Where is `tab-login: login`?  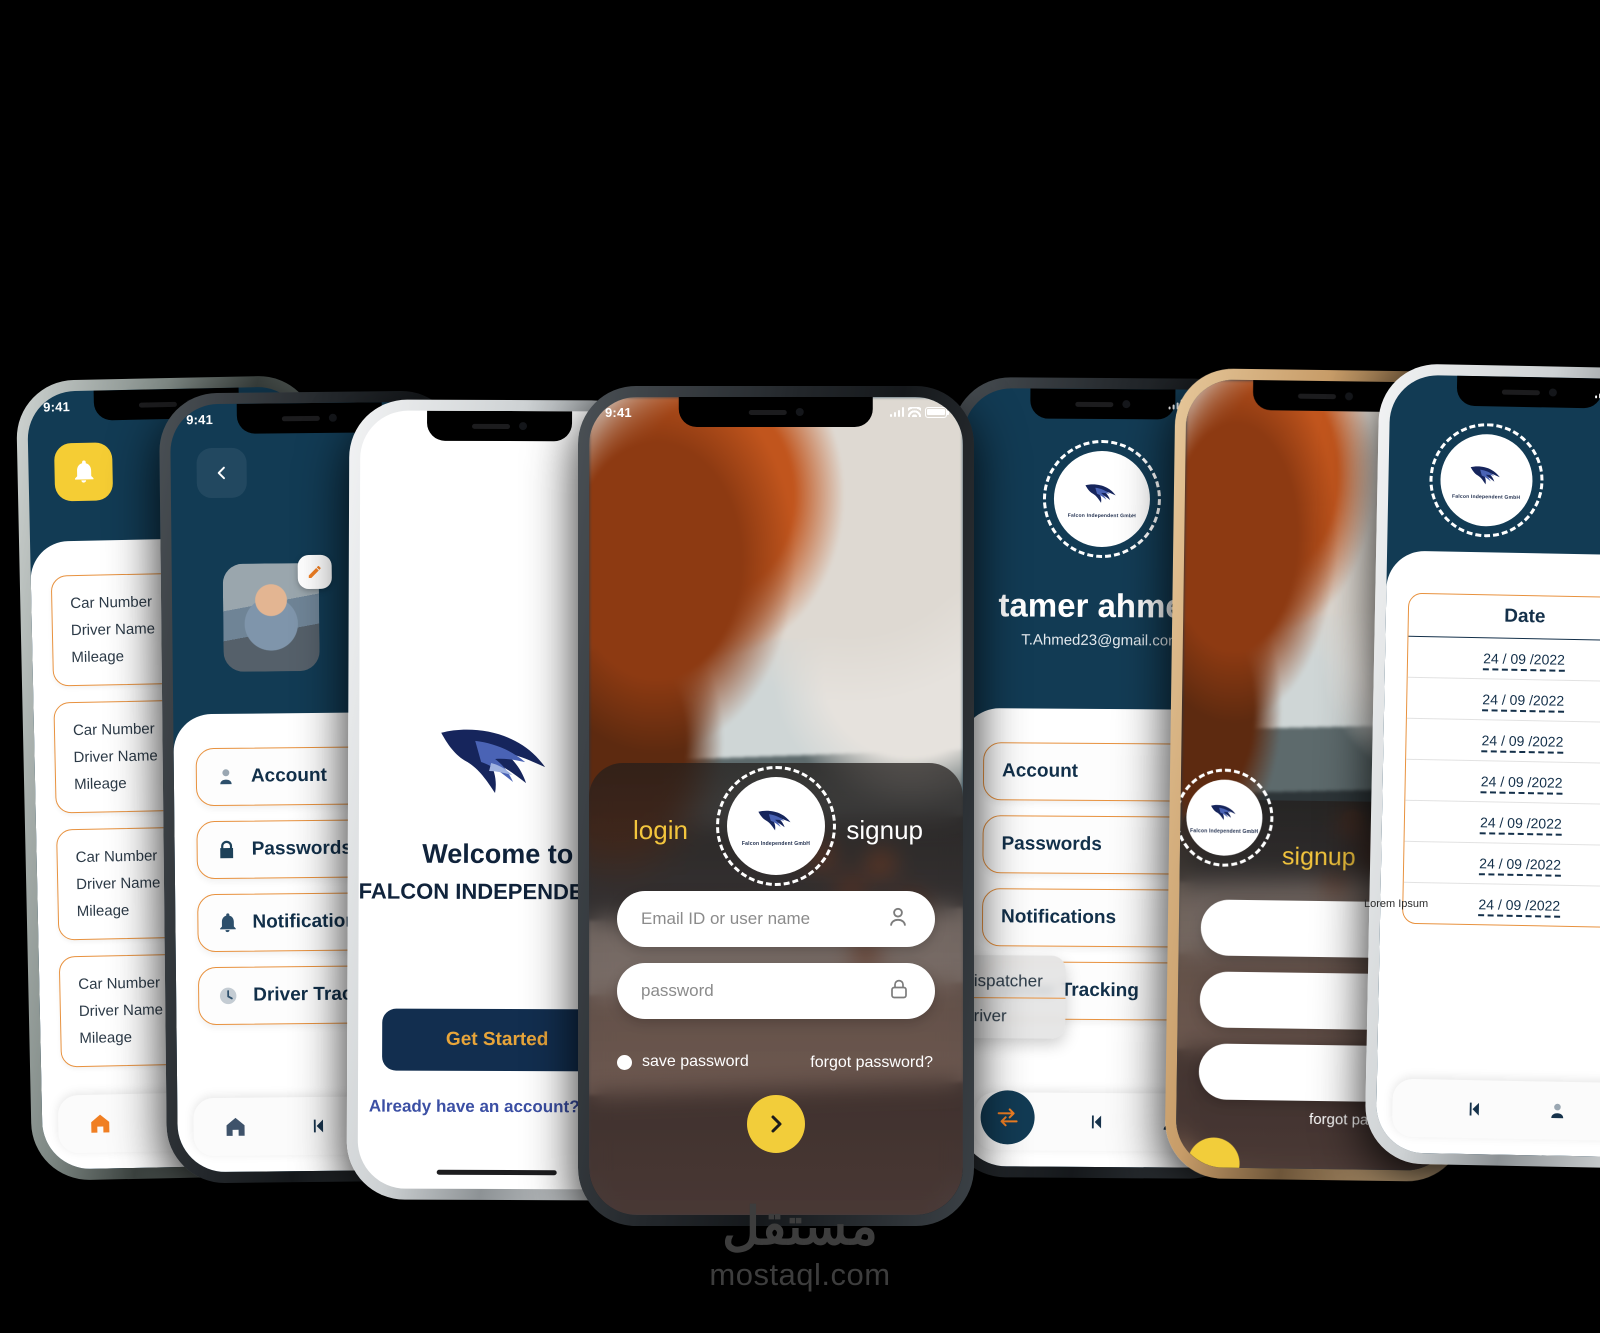
tab-login: login is located at coordinates (660, 830).